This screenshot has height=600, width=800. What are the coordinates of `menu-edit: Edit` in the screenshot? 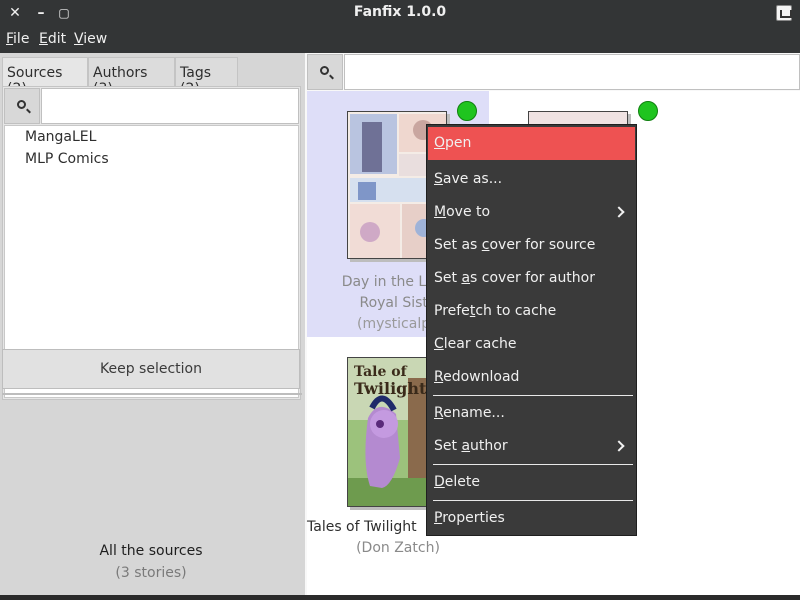 It's located at (52, 39).